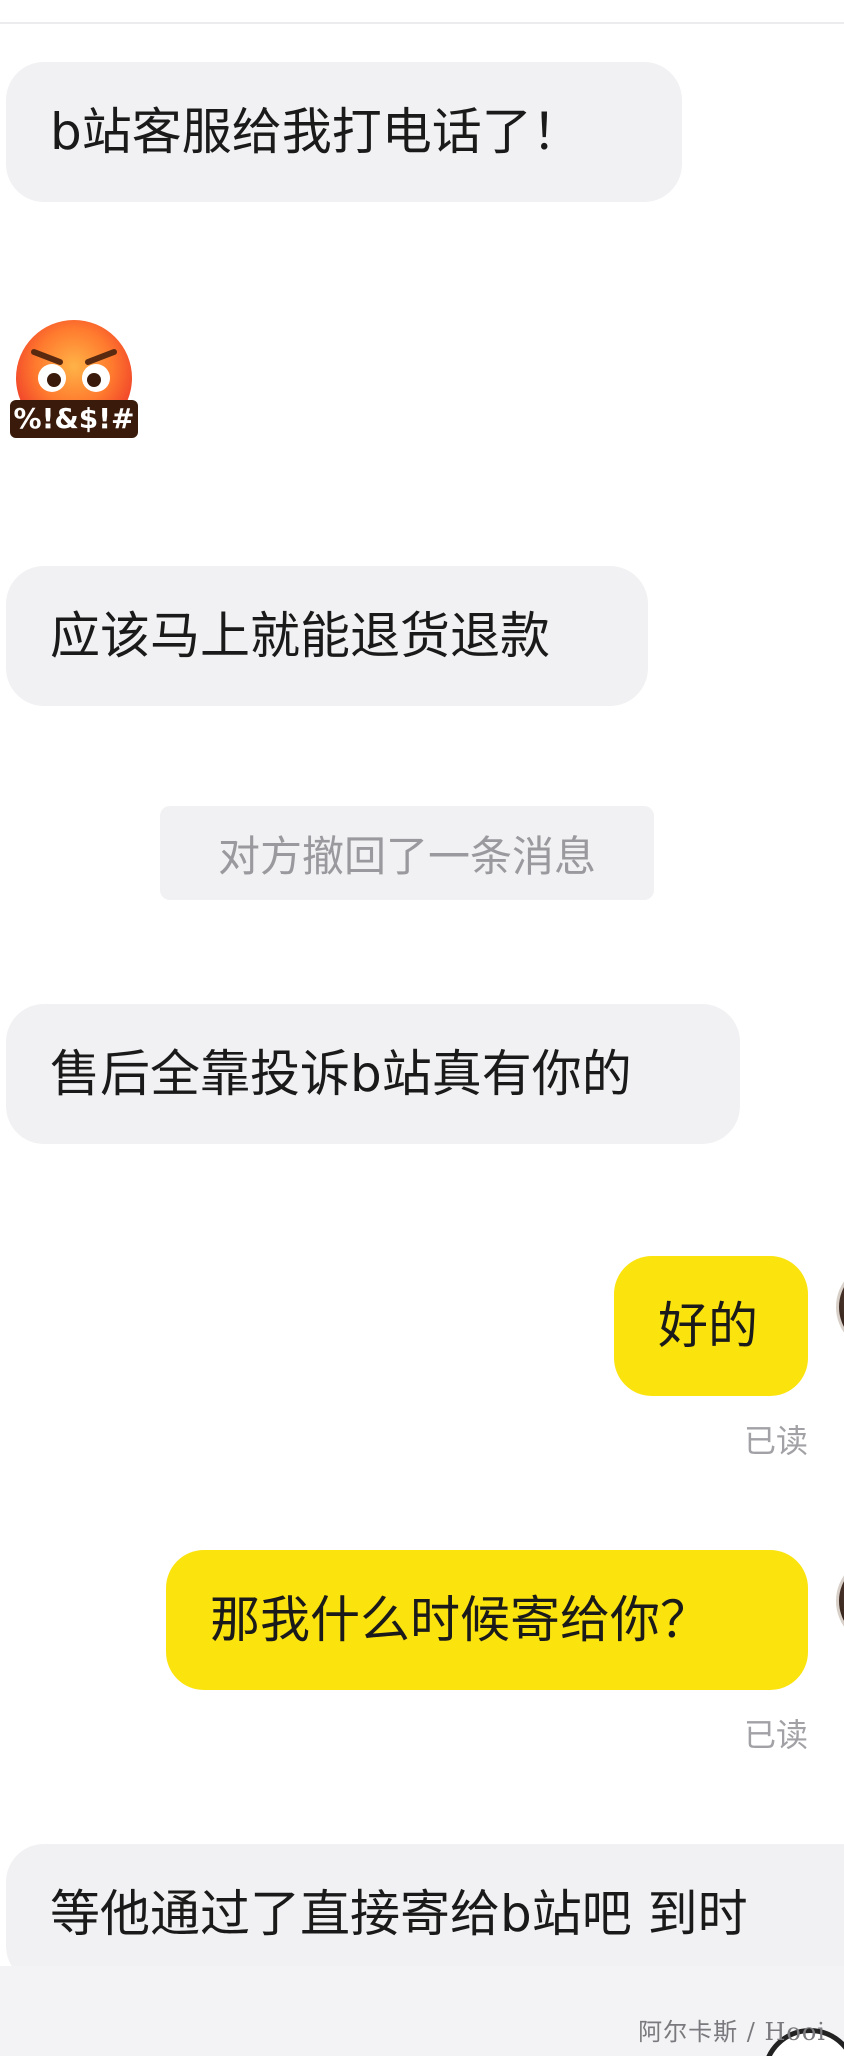 This screenshot has width=844, height=2056. I want to click on message-text: 等他通过了直接寄给b站吧 到时, so click(399, 1914).